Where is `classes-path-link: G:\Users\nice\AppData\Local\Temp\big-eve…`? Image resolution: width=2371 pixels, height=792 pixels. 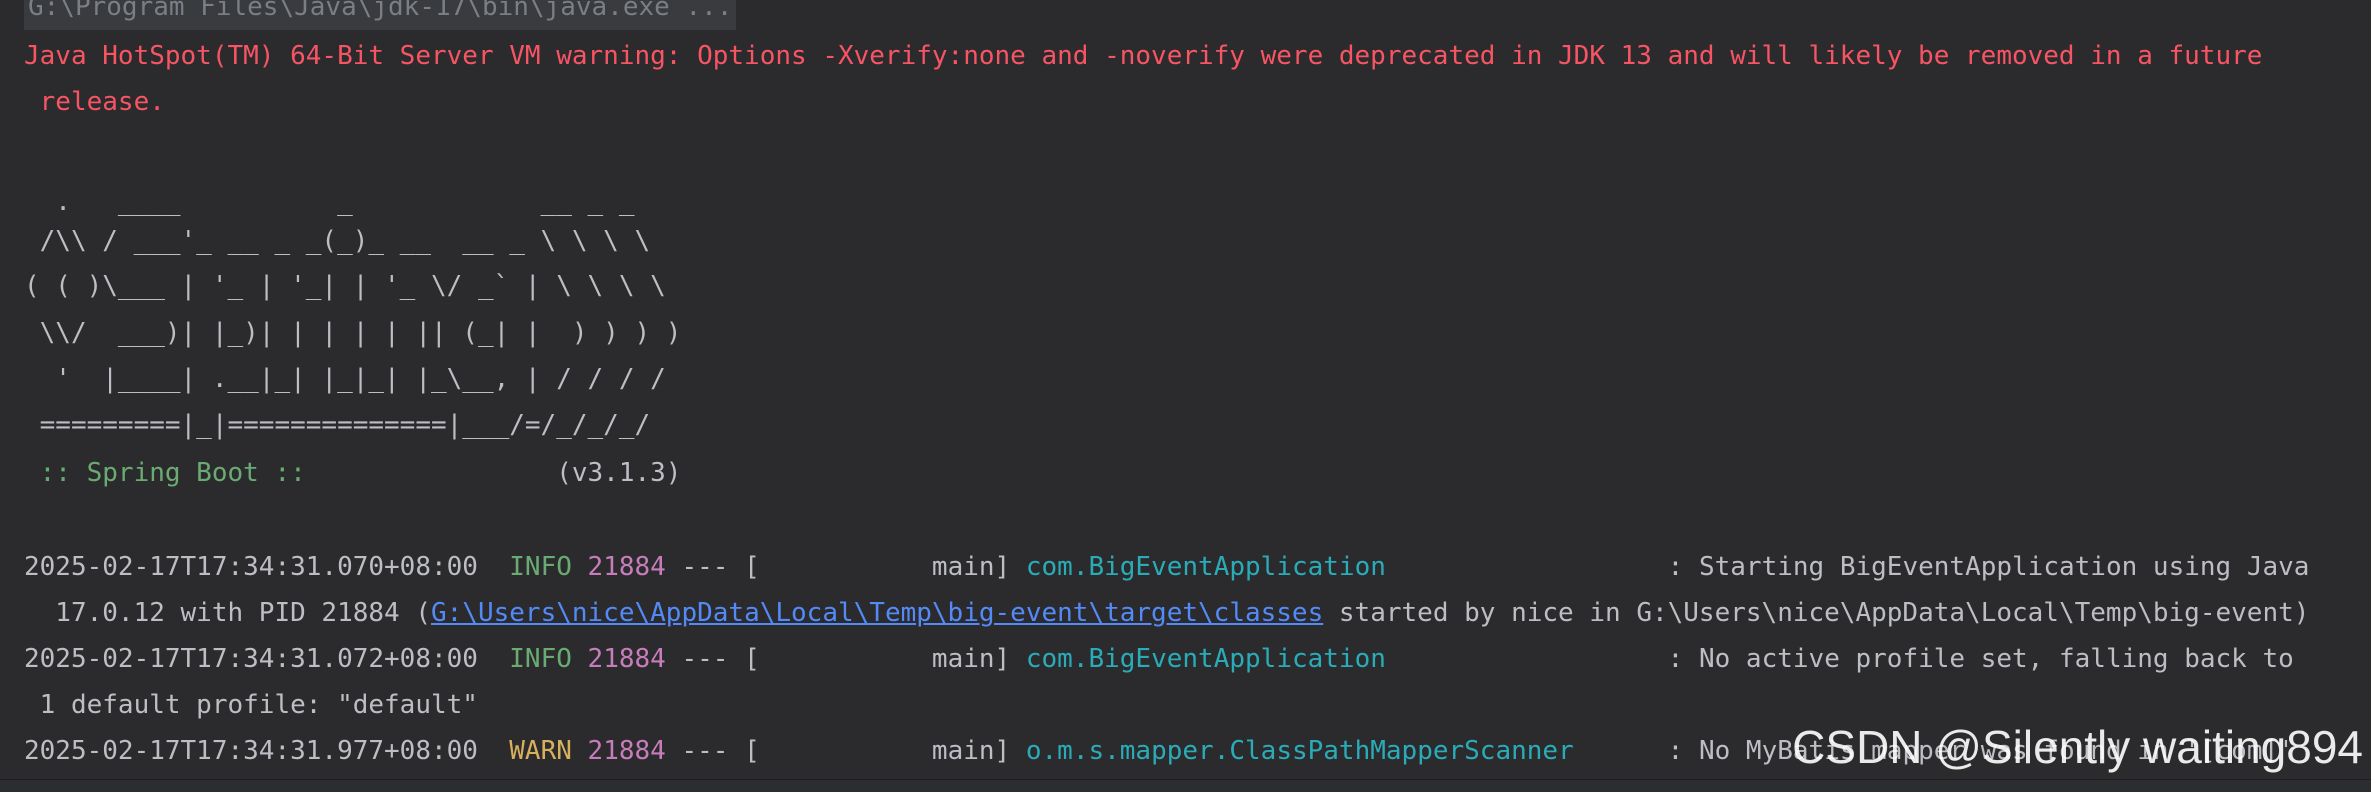
classes-path-link: G:\Users\nice\AppData\Local\Temp\big-eve… is located at coordinates (877, 613).